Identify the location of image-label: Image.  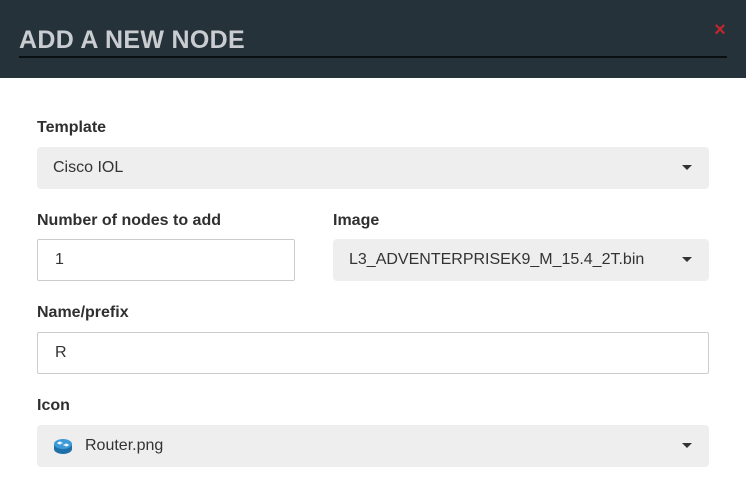
(356, 220).